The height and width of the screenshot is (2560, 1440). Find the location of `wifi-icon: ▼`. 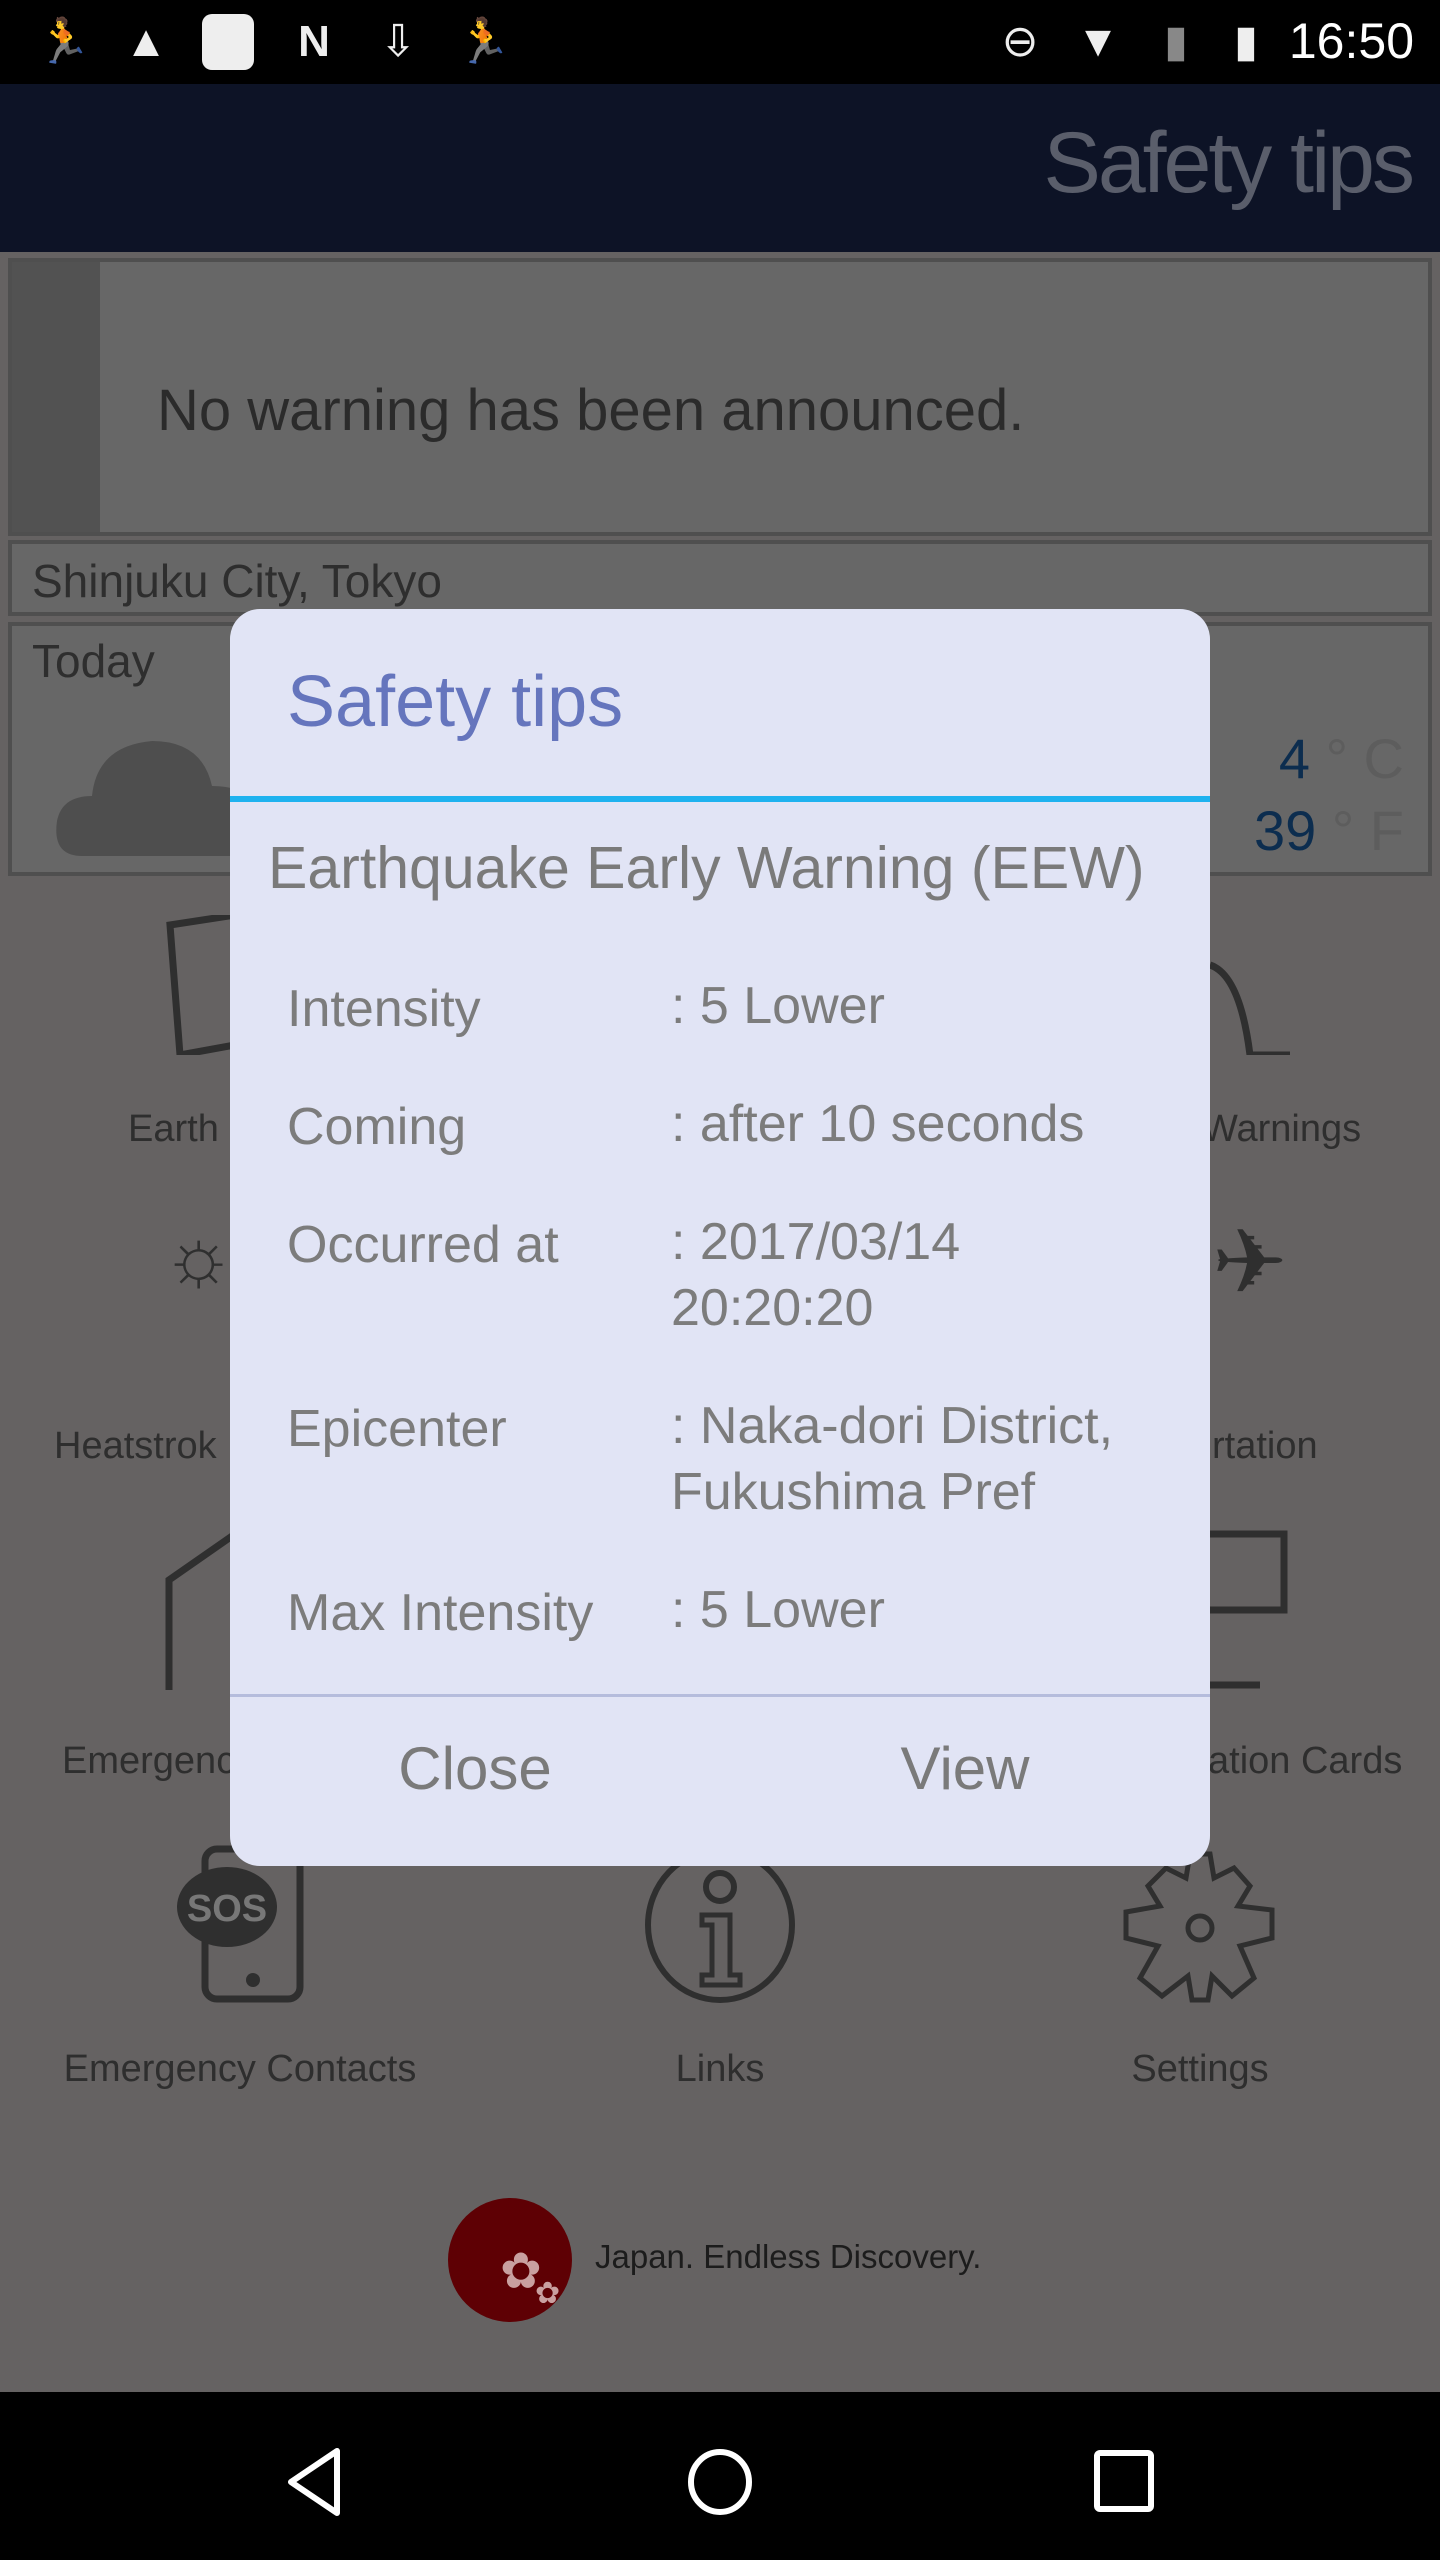

wifi-icon: ▼ is located at coordinates (1098, 41).